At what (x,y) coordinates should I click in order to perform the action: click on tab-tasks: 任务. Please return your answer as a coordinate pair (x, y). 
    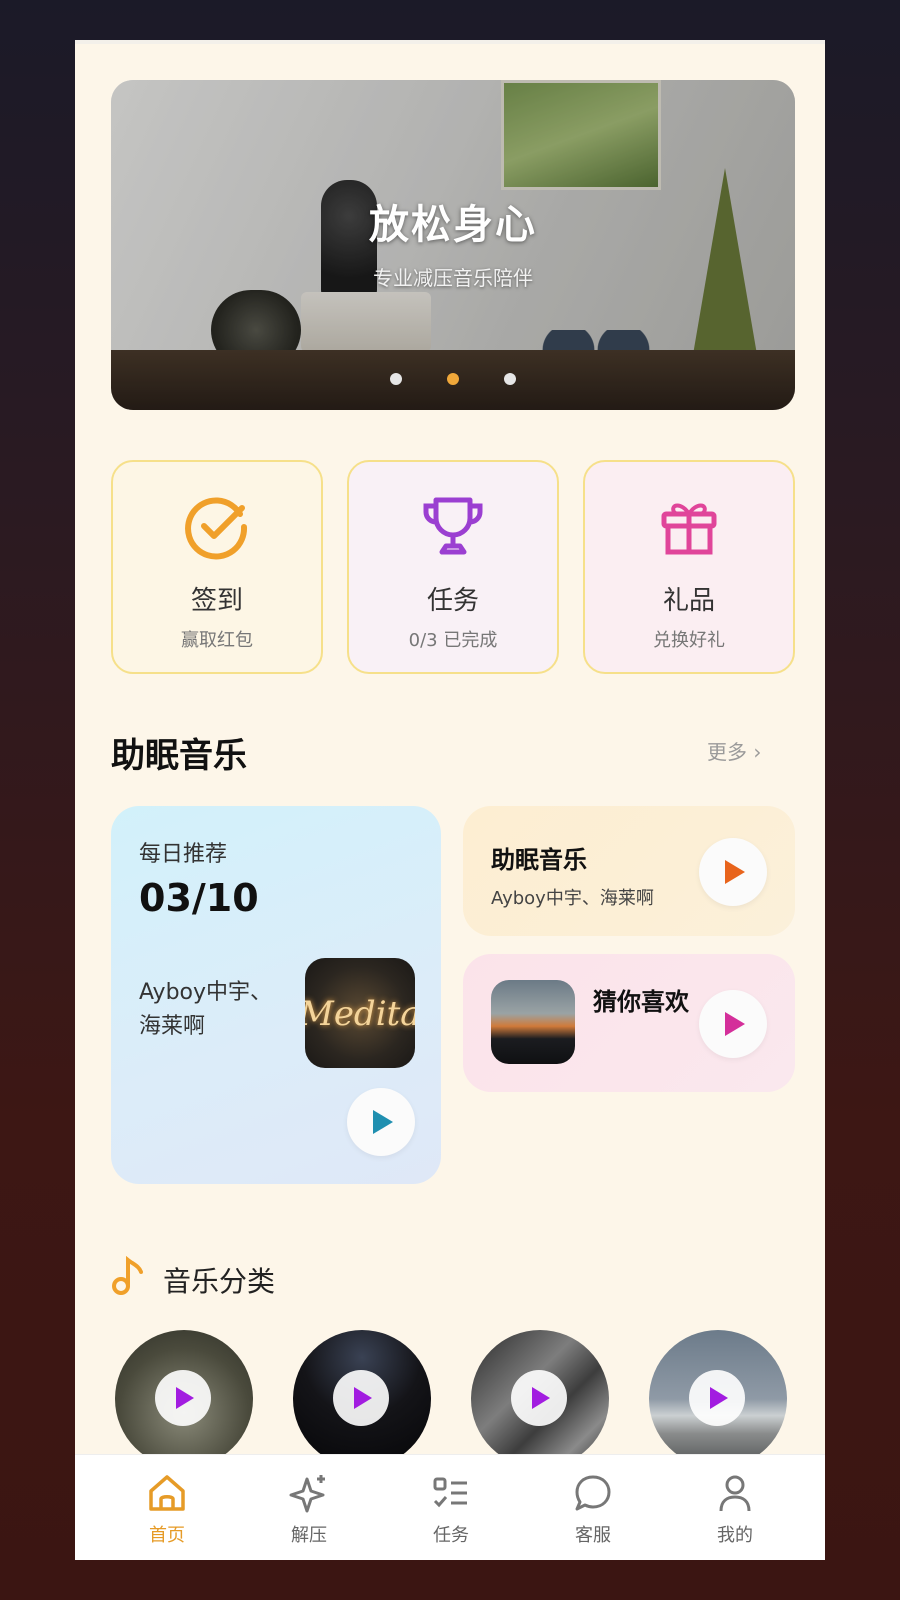
    Looking at the image, I should click on (451, 1509).